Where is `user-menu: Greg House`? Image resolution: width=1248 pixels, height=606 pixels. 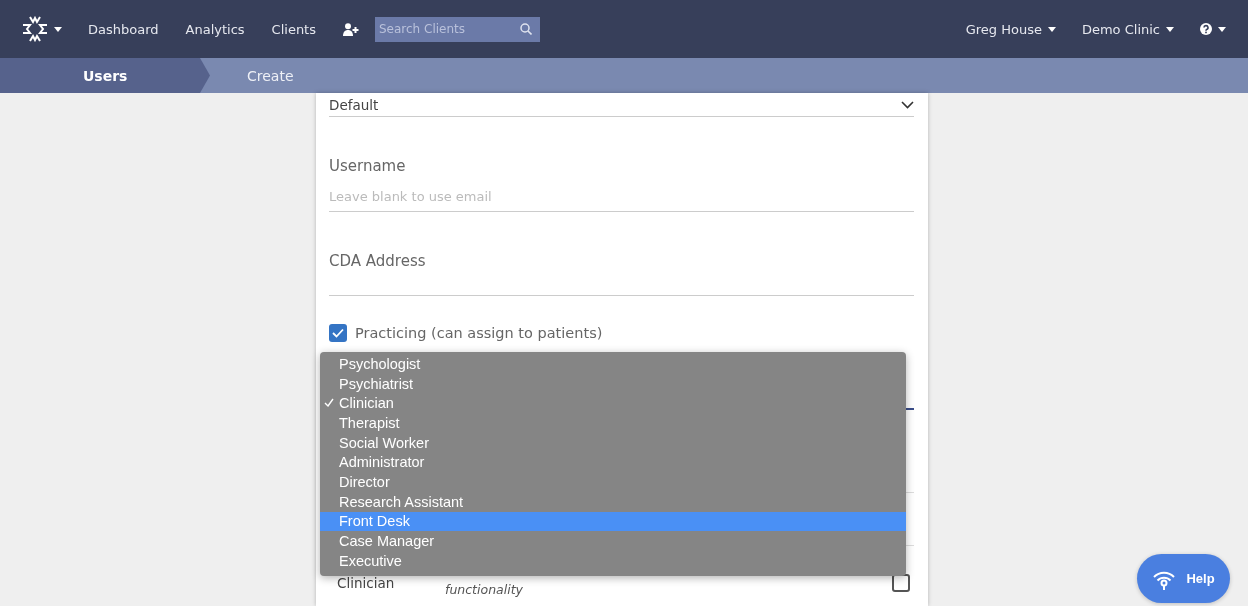 user-menu: Greg House is located at coordinates (1003, 29).